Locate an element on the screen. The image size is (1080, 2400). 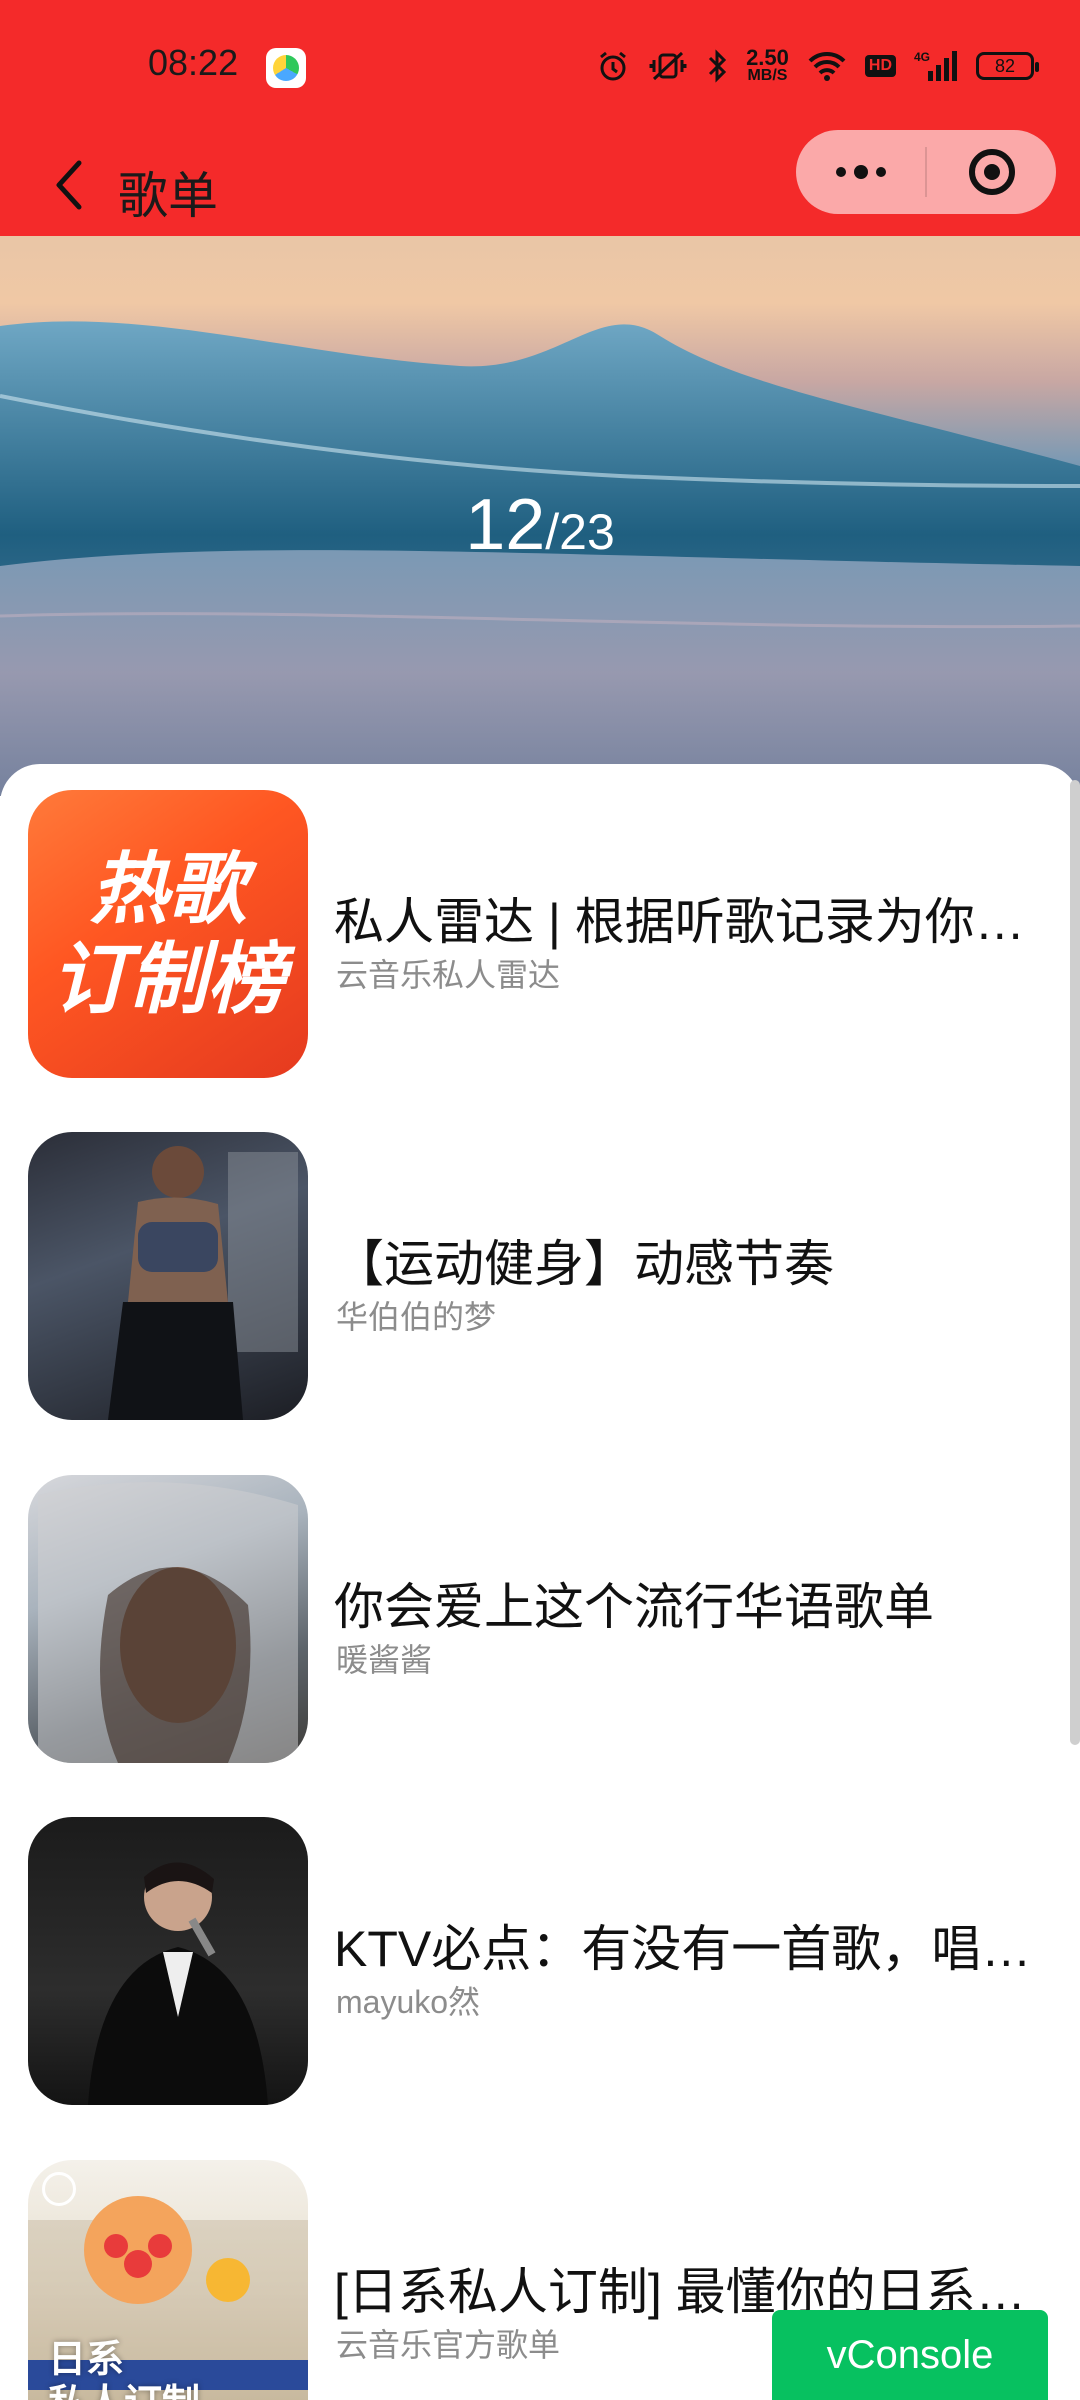
battery-indicator: 82 is located at coordinates (1007, 66).